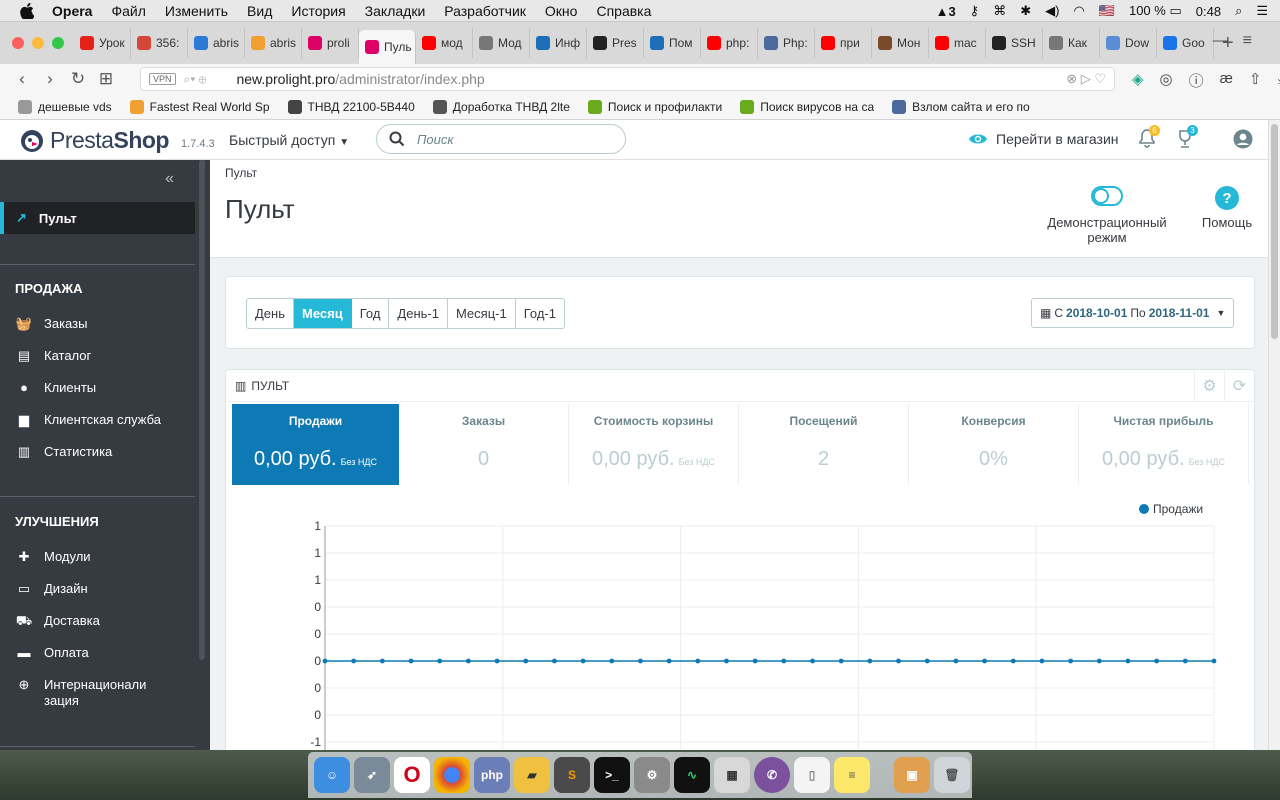  I want to click on trophy-button: 3, so click(1187, 138).